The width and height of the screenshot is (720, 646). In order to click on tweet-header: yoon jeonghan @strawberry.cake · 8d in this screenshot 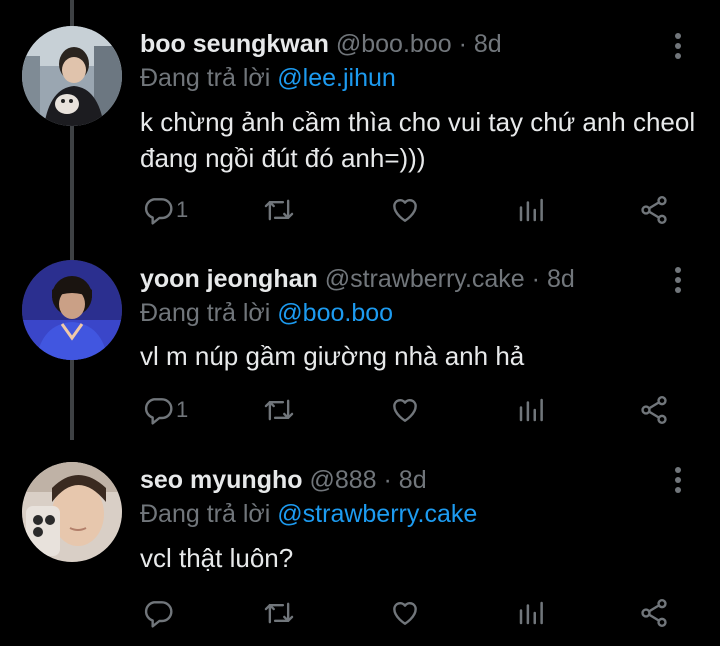, I will do `click(357, 279)`.